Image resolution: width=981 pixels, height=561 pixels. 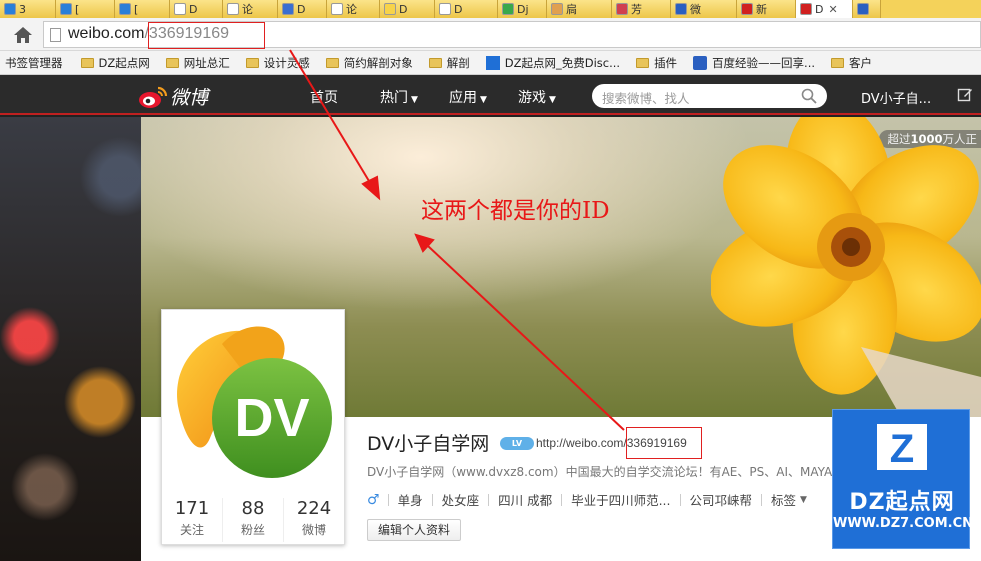 What do you see at coordinates (173, 96) in the screenshot?
I see `weibo-logo: 微博` at bounding box center [173, 96].